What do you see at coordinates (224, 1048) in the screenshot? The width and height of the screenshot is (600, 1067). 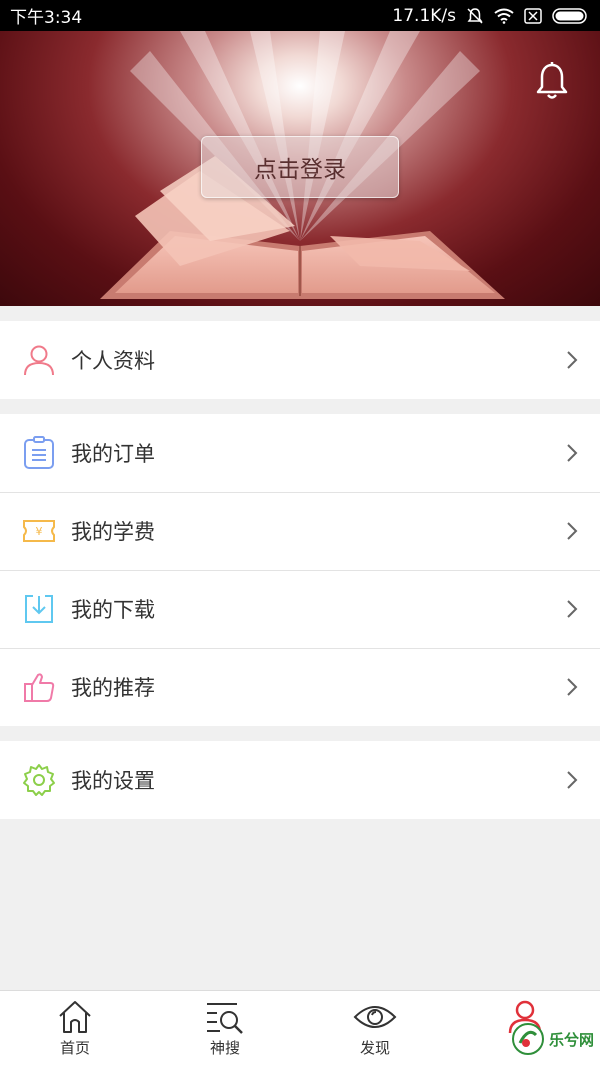 I see `nav-search-label: 神搜` at bounding box center [224, 1048].